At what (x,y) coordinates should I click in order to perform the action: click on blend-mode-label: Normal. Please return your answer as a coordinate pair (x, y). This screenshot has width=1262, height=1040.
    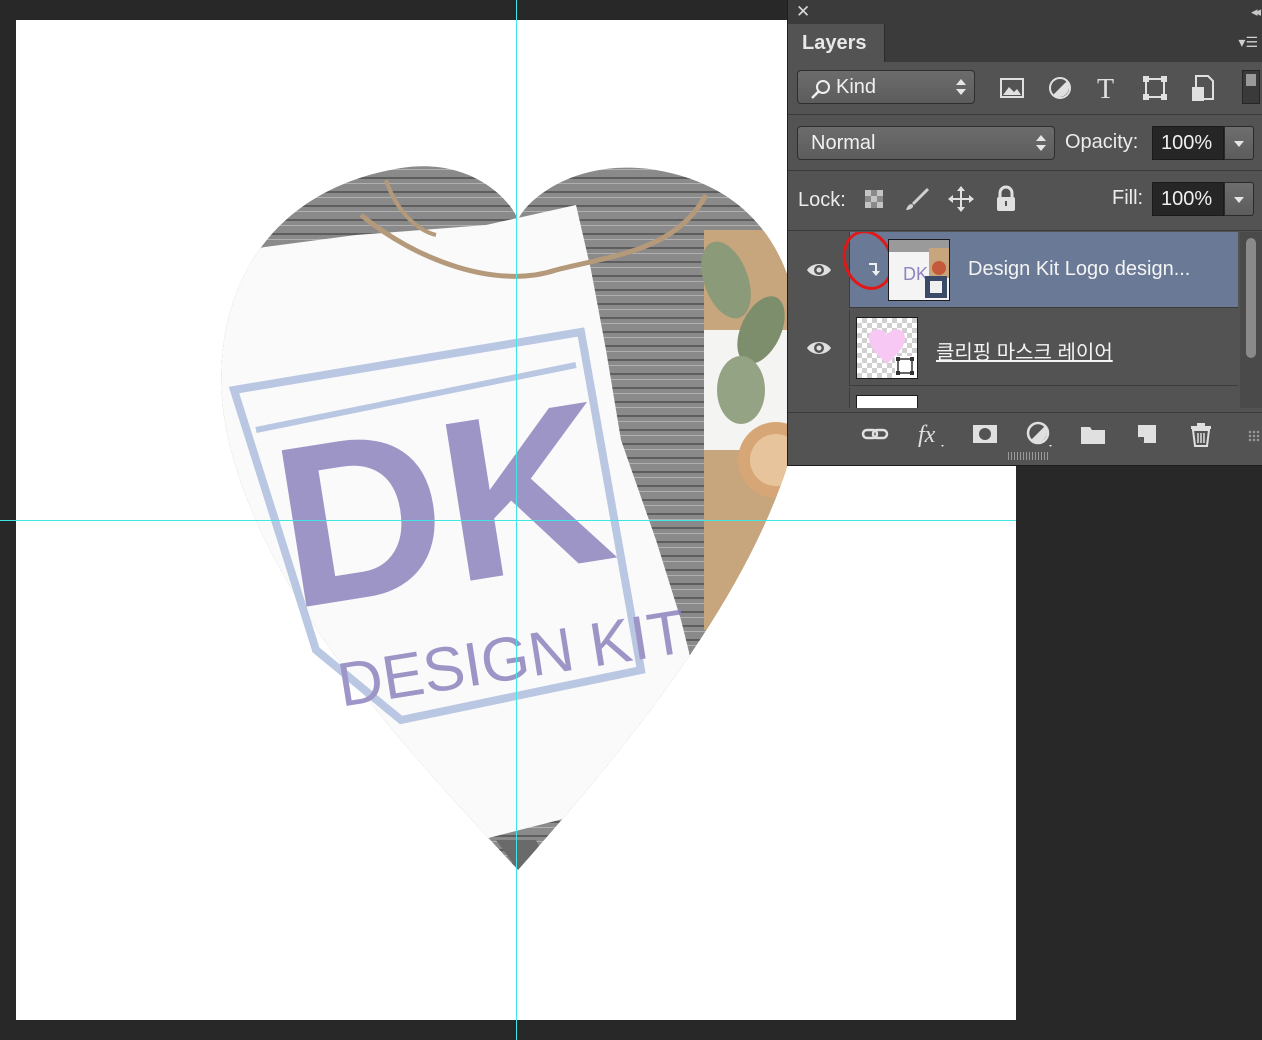
    Looking at the image, I should click on (843, 143).